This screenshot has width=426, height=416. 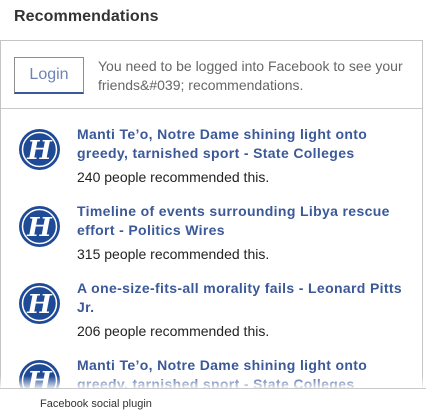 What do you see at coordinates (213, 20) in the screenshot?
I see `widget-header: Recommendations` at bounding box center [213, 20].